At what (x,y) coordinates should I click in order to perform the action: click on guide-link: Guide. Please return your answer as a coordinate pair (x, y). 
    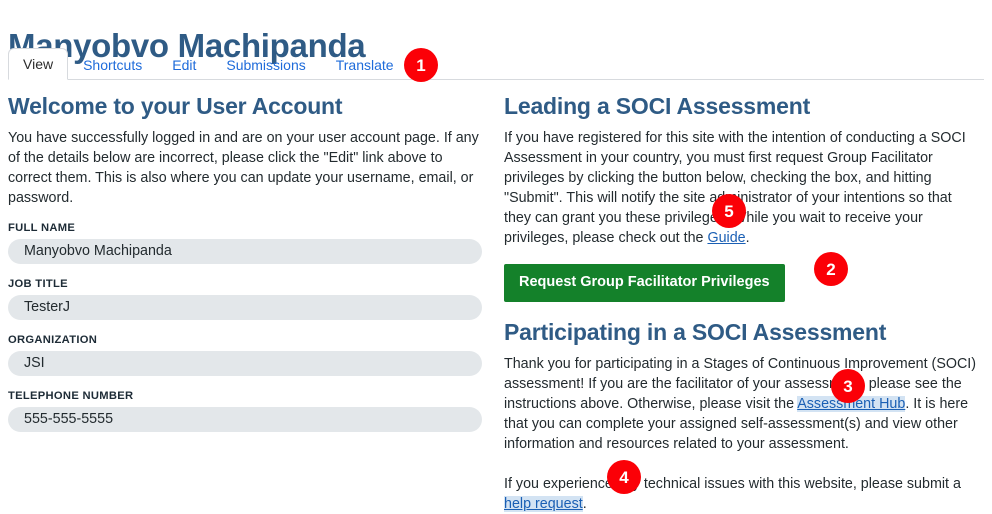
    Looking at the image, I should click on (726, 238).